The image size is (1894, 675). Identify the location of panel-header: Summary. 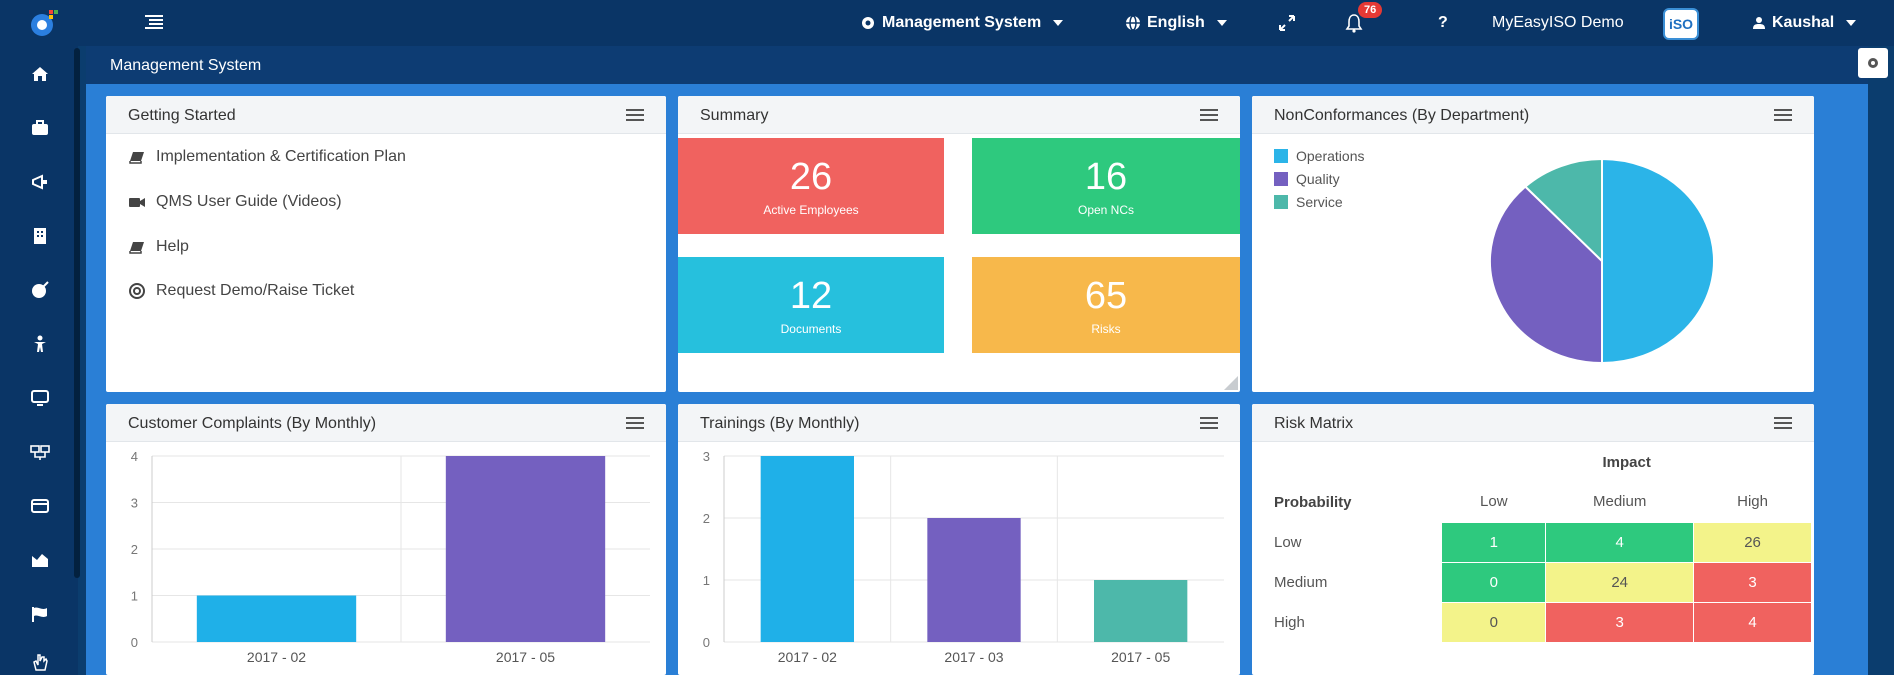
(959, 115).